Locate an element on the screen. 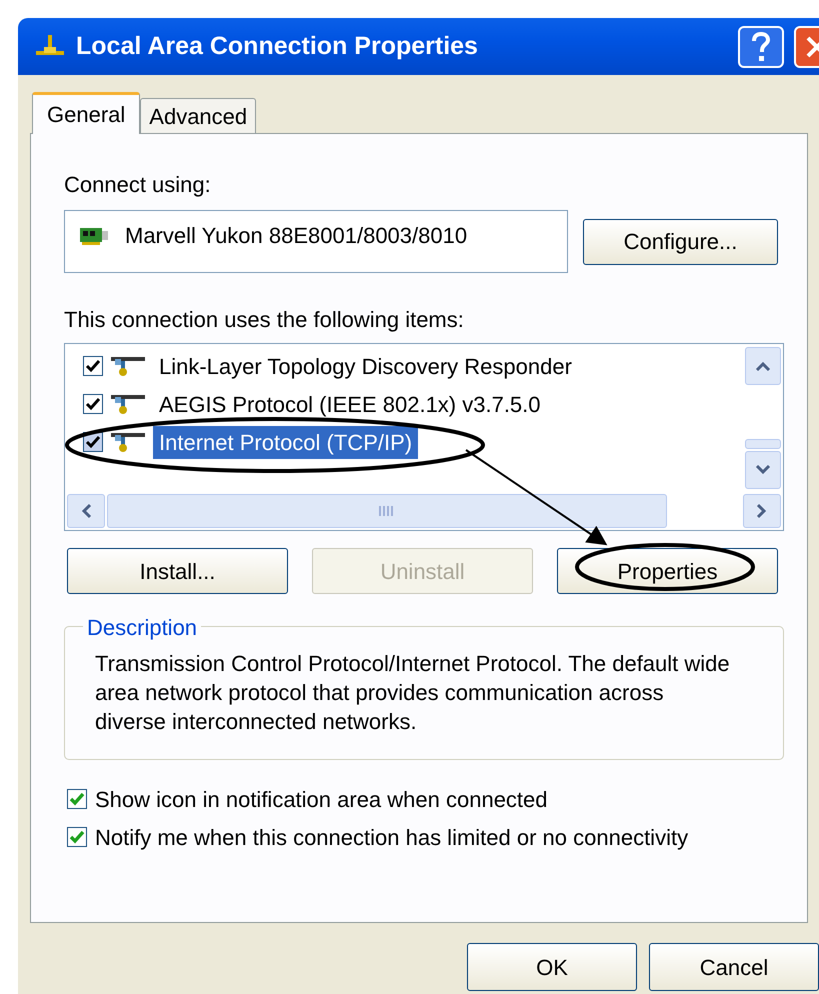 The image size is (819, 994). list-item: Link-Layer Topology Discovery Responder is located at coordinates (365, 366).